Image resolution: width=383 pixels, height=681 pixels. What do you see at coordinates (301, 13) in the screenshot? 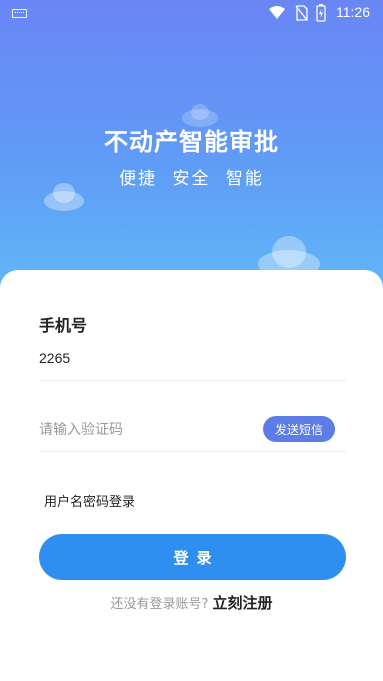
I see `no-sim-icon` at bounding box center [301, 13].